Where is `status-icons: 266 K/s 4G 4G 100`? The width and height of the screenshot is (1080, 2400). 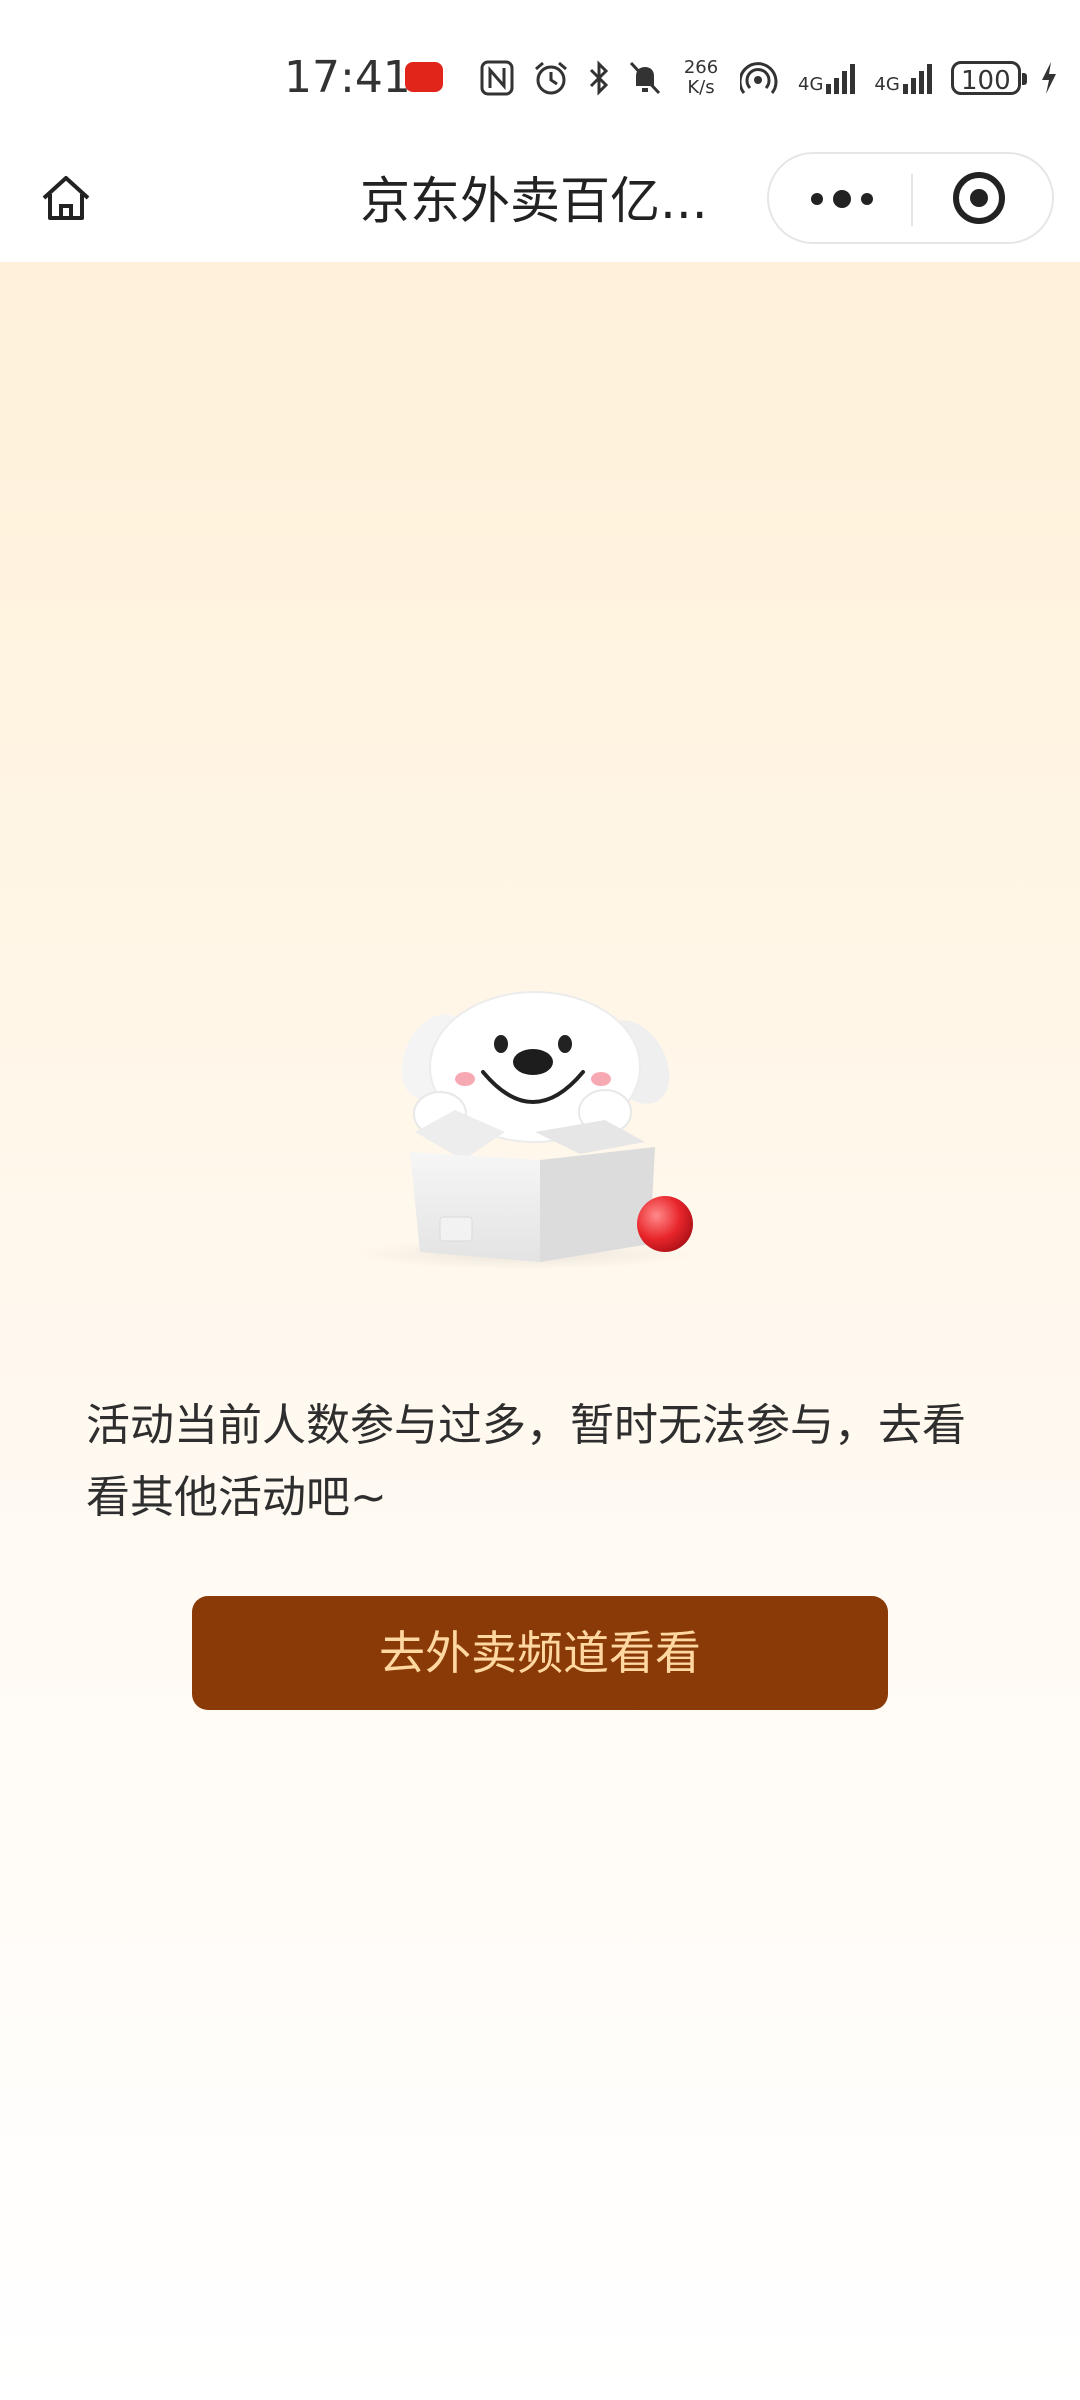
status-icons: 266 K/s 4G 4G 100 is located at coordinates (769, 78).